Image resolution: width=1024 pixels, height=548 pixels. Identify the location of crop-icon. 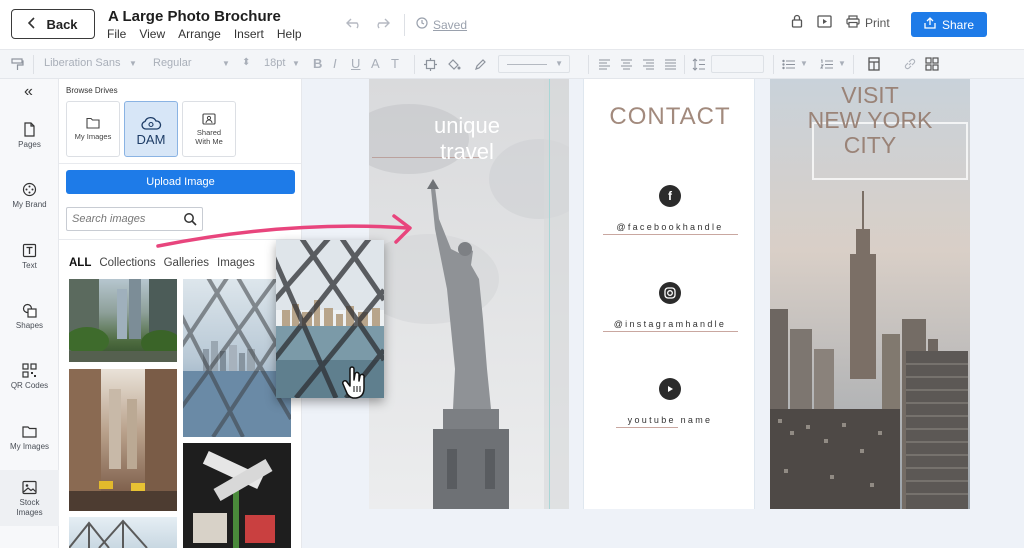
(430, 64).